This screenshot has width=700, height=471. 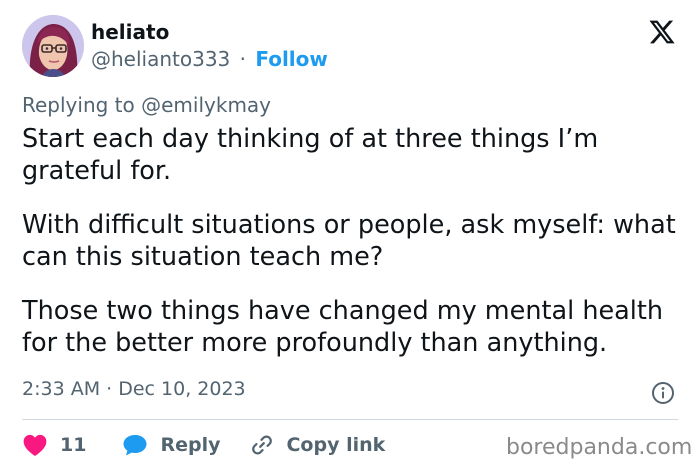 I want to click on action-bar: 11 Reply Copy link, so click(x=203, y=445).